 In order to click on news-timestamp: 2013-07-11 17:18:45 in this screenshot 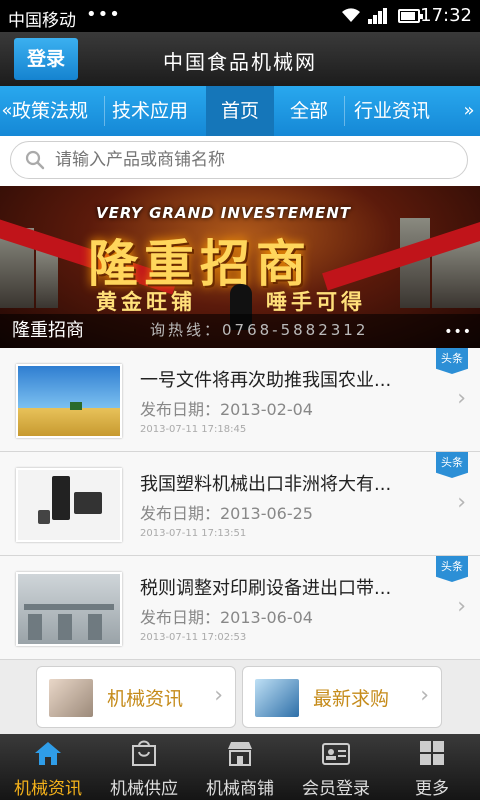, I will do `click(193, 429)`.